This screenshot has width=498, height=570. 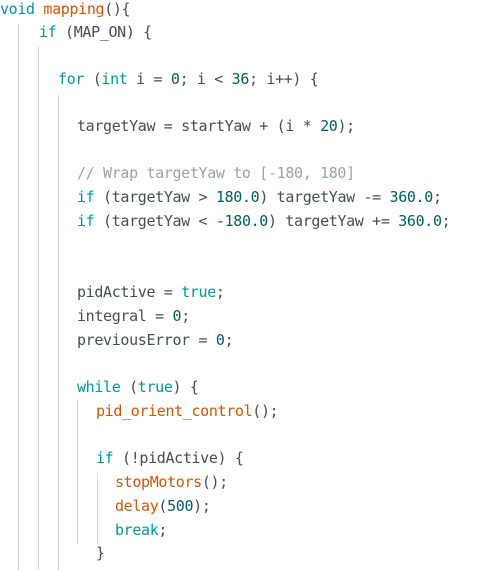 What do you see at coordinates (155, 197) in the screenshot?
I see `code-token: (targetYaw >` at bounding box center [155, 197].